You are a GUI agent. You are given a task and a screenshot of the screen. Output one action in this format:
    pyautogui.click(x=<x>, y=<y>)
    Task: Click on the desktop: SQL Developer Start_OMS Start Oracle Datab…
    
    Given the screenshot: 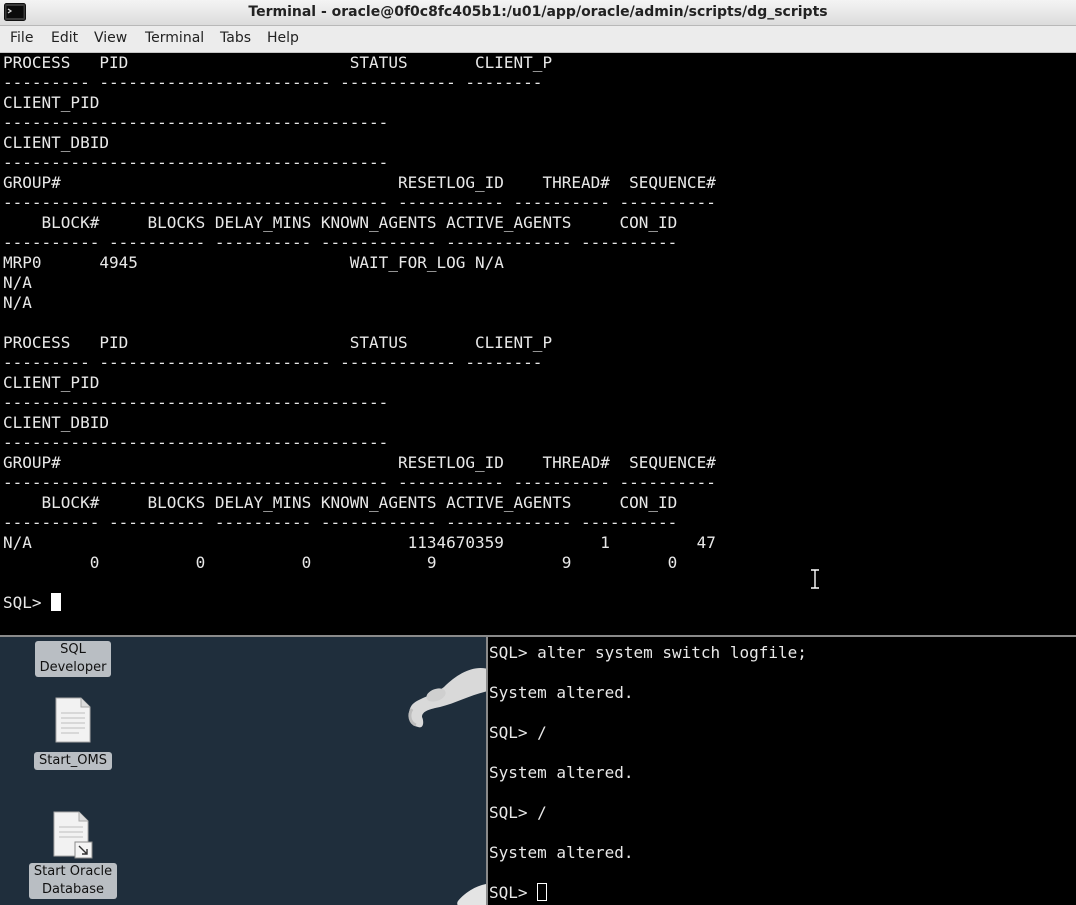 What is the action you would take?
    pyautogui.click(x=243, y=771)
    